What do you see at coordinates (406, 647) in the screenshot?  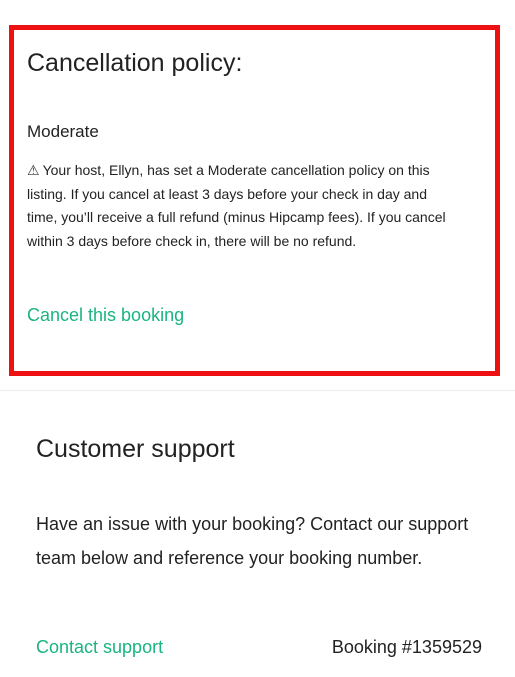 I see `booking-number: Booking #1359529` at bounding box center [406, 647].